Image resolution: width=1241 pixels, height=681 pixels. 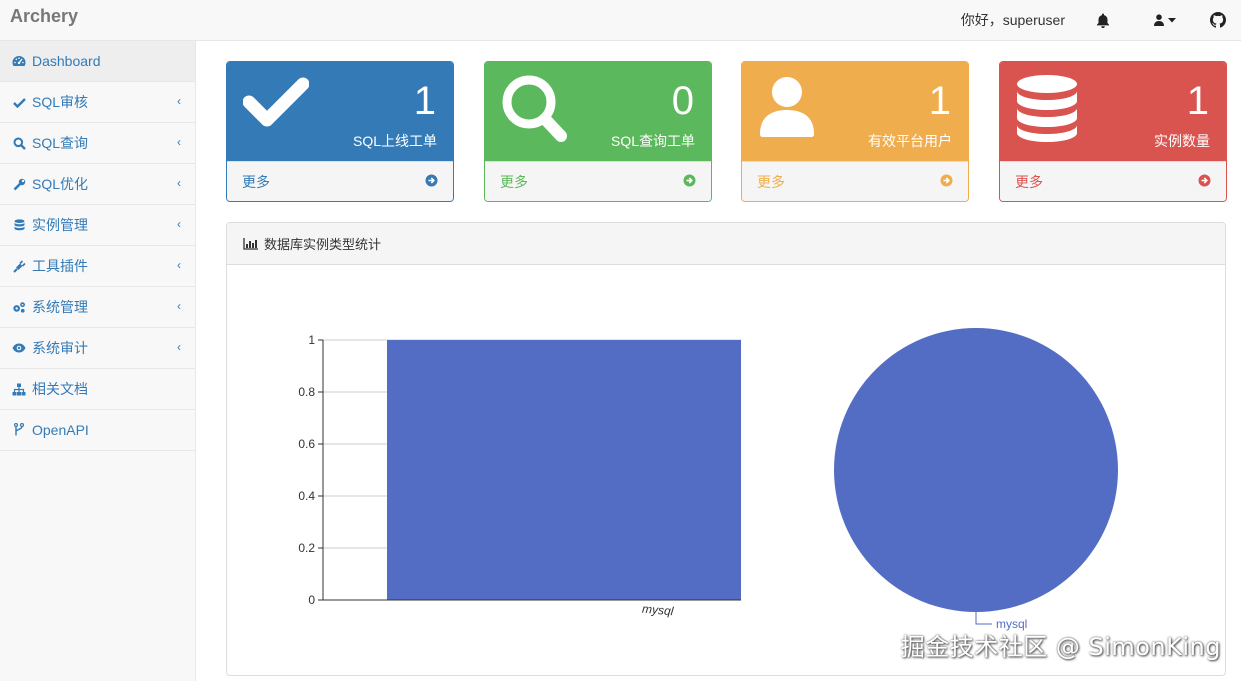 What do you see at coordinates (1166, 20) in the screenshot?
I see `user-menu-dropdown` at bounding box center [1166, 20].